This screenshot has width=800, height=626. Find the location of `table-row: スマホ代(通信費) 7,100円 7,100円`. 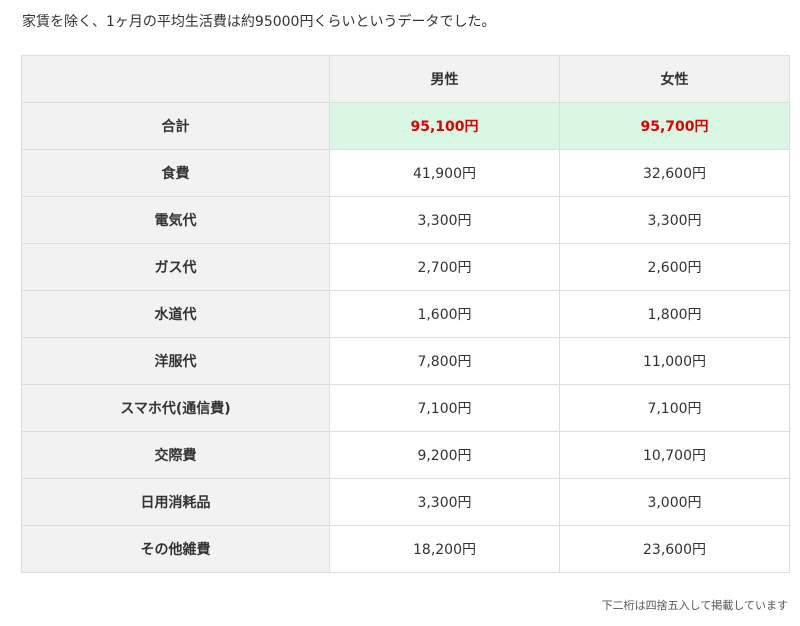

table-row: スマホ代(通信費) 7,100円 7,100円 is located at coordinates (405, 408).